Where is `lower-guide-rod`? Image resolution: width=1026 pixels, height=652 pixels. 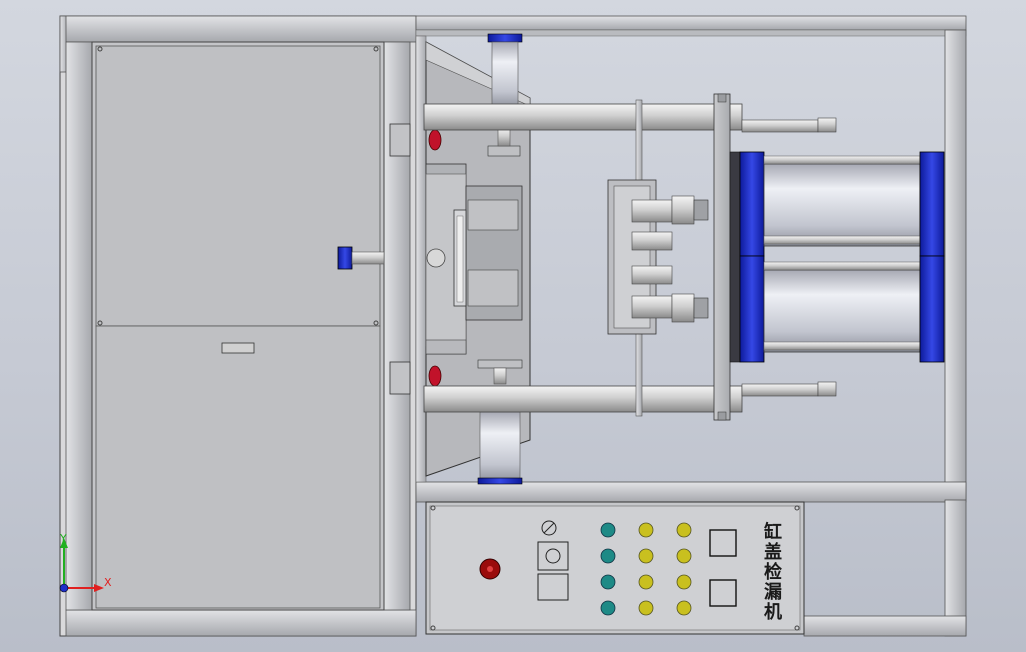 lower-guide-rod is located at coordinates (630, 397).